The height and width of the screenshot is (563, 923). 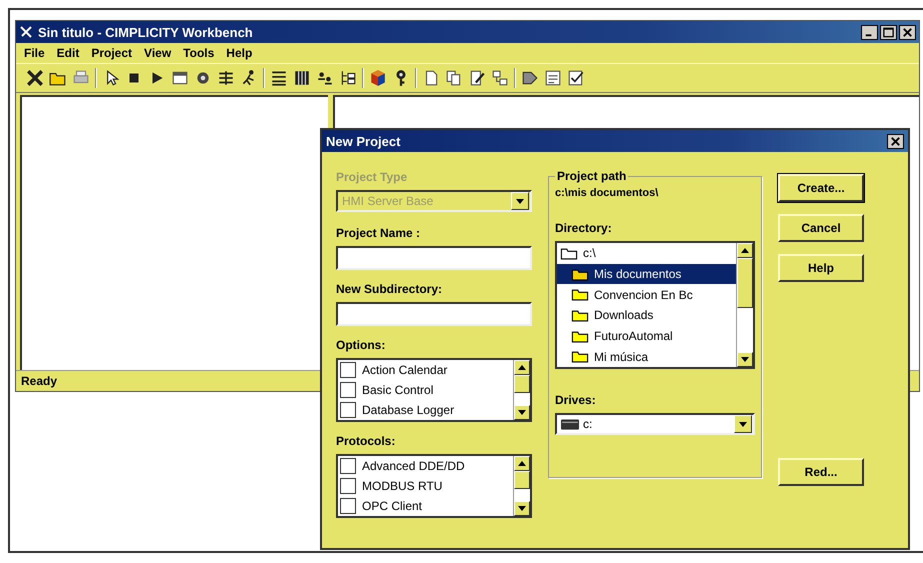 What do you see at coordinates (390, 289) in the screenshot?
I see `field-label: New Subdirectory:` at bounding box center [390, 289].